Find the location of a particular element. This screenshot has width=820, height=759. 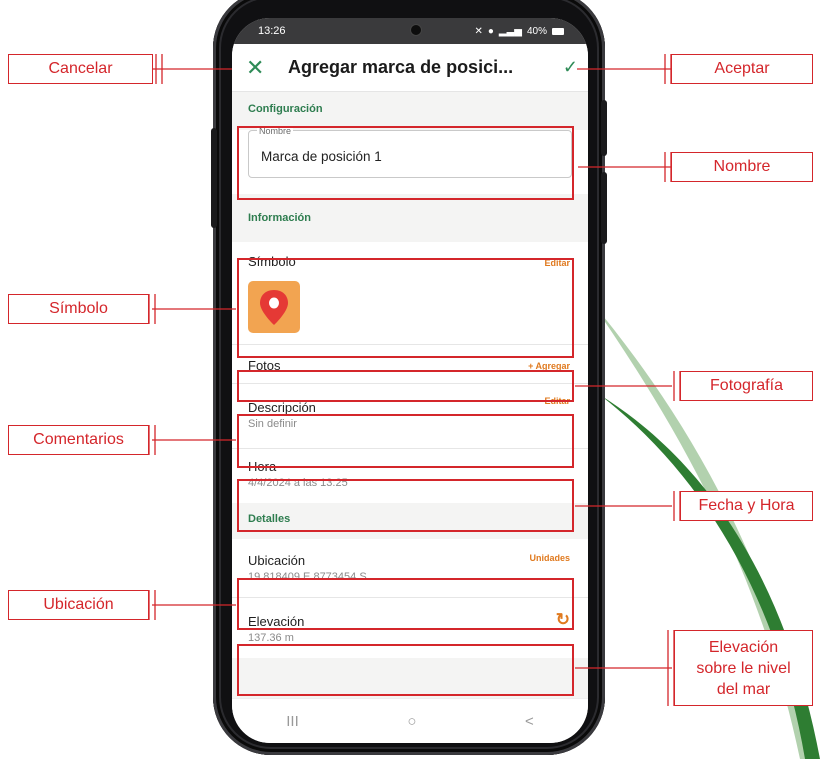

callout-elevacion: Elevación sobre le nivel del mar is located at coordinates (743, 668).